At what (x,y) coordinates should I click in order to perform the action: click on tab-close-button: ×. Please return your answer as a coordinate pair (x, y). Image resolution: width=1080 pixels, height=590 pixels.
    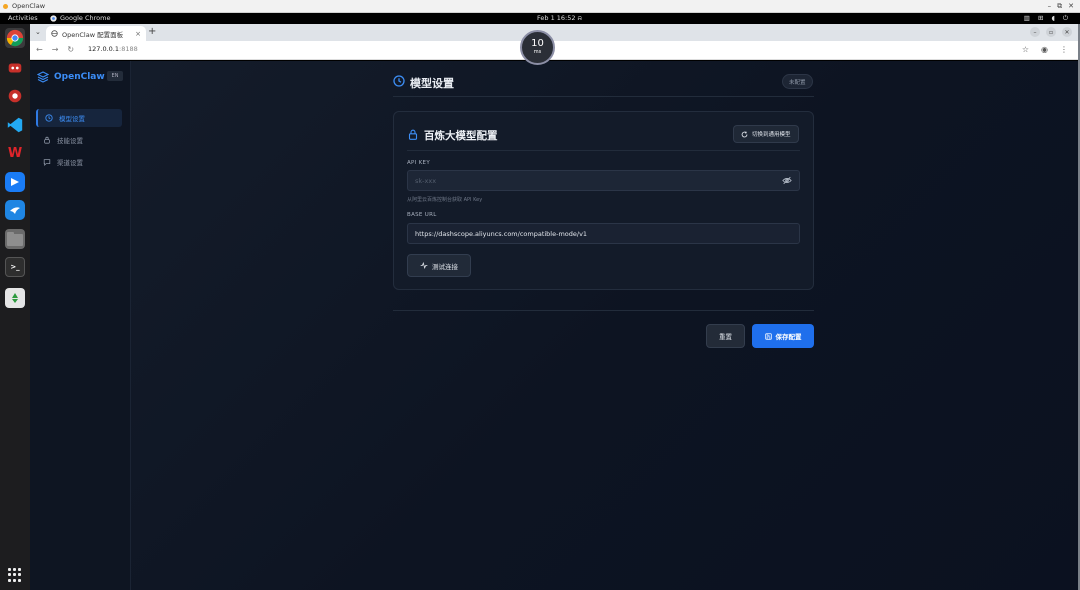
    Looking at the image, I should click on (138, 34).